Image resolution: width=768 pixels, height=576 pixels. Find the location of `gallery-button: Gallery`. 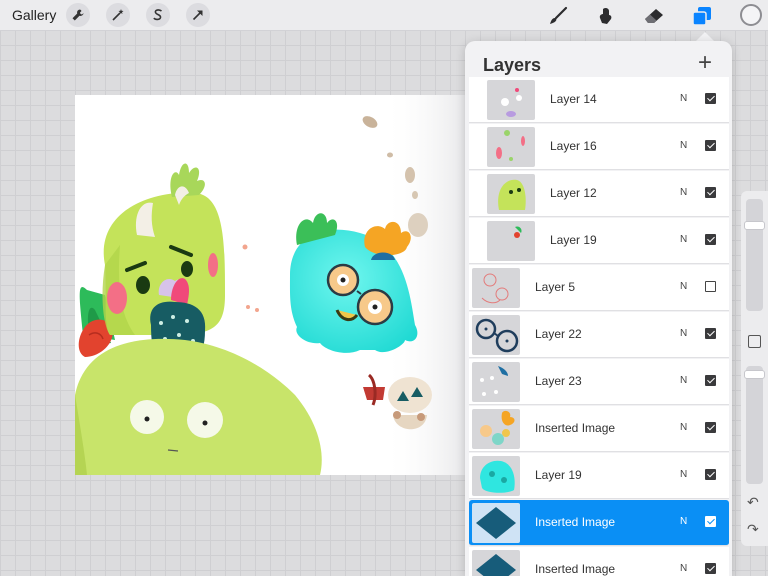

gallery-button: Gallery is located at coordinates (34, 15).